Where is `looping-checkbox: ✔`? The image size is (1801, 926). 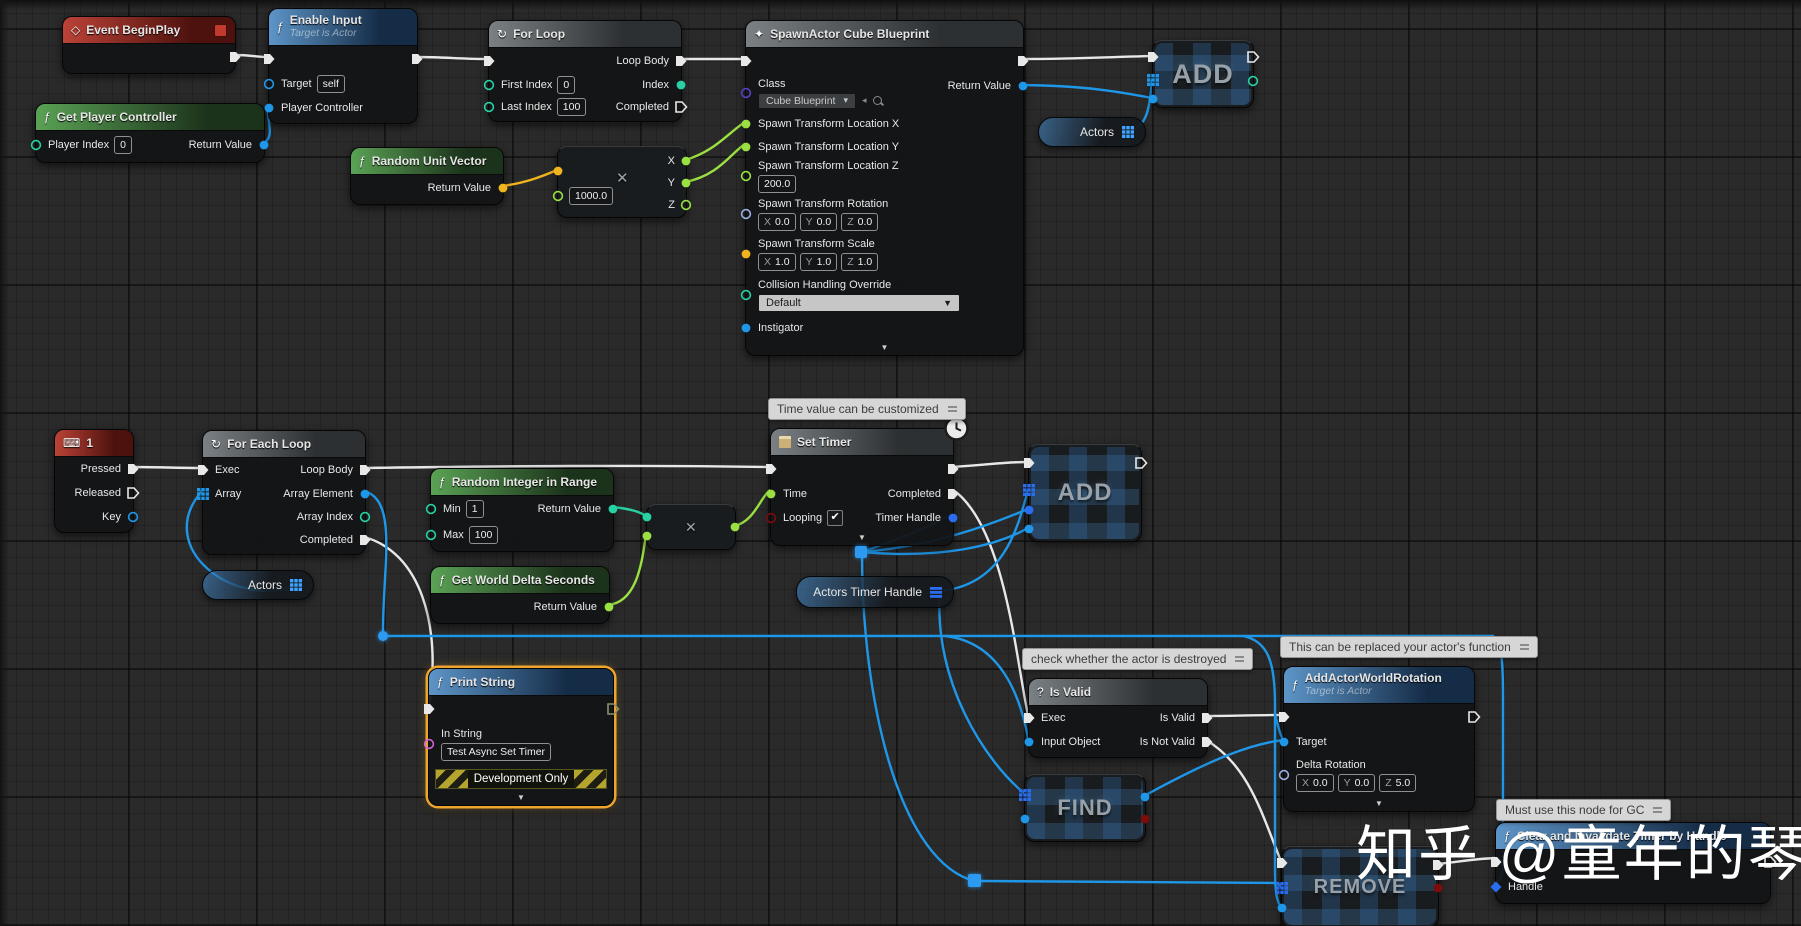
looping-checkbox: ✔ is located at coordinates (835, 517).